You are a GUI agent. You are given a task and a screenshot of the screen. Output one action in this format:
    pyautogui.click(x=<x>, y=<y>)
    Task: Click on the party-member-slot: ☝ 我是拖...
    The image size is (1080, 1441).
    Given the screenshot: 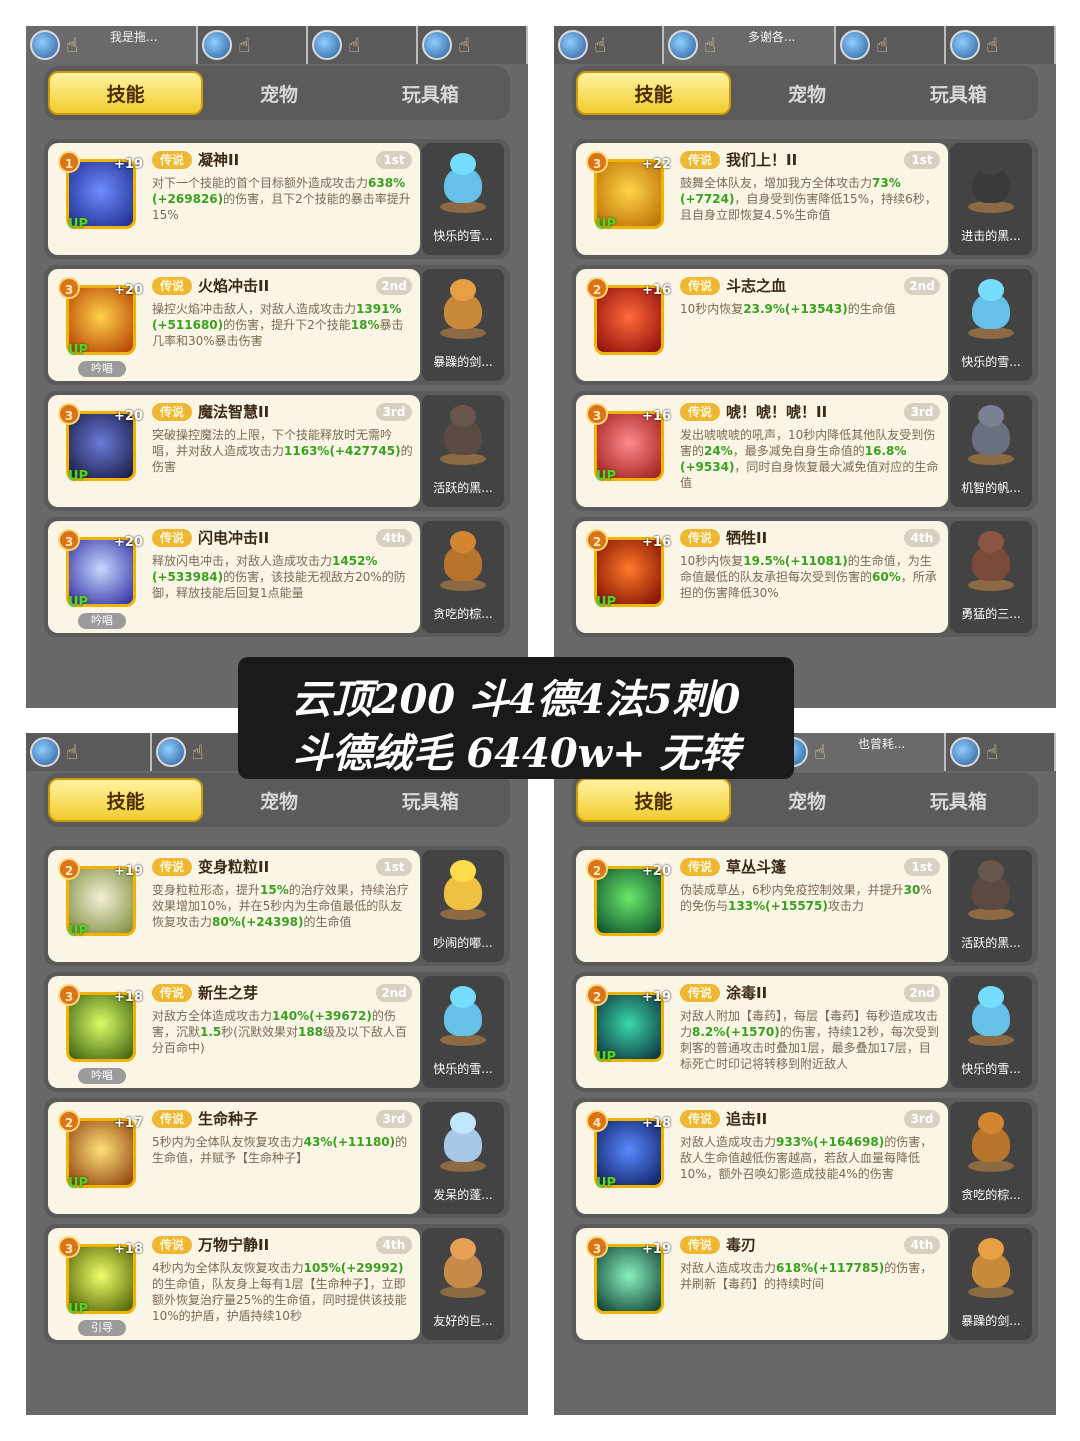 What is the action you would take?
    pyautogui.click(x=112, y=45)
    